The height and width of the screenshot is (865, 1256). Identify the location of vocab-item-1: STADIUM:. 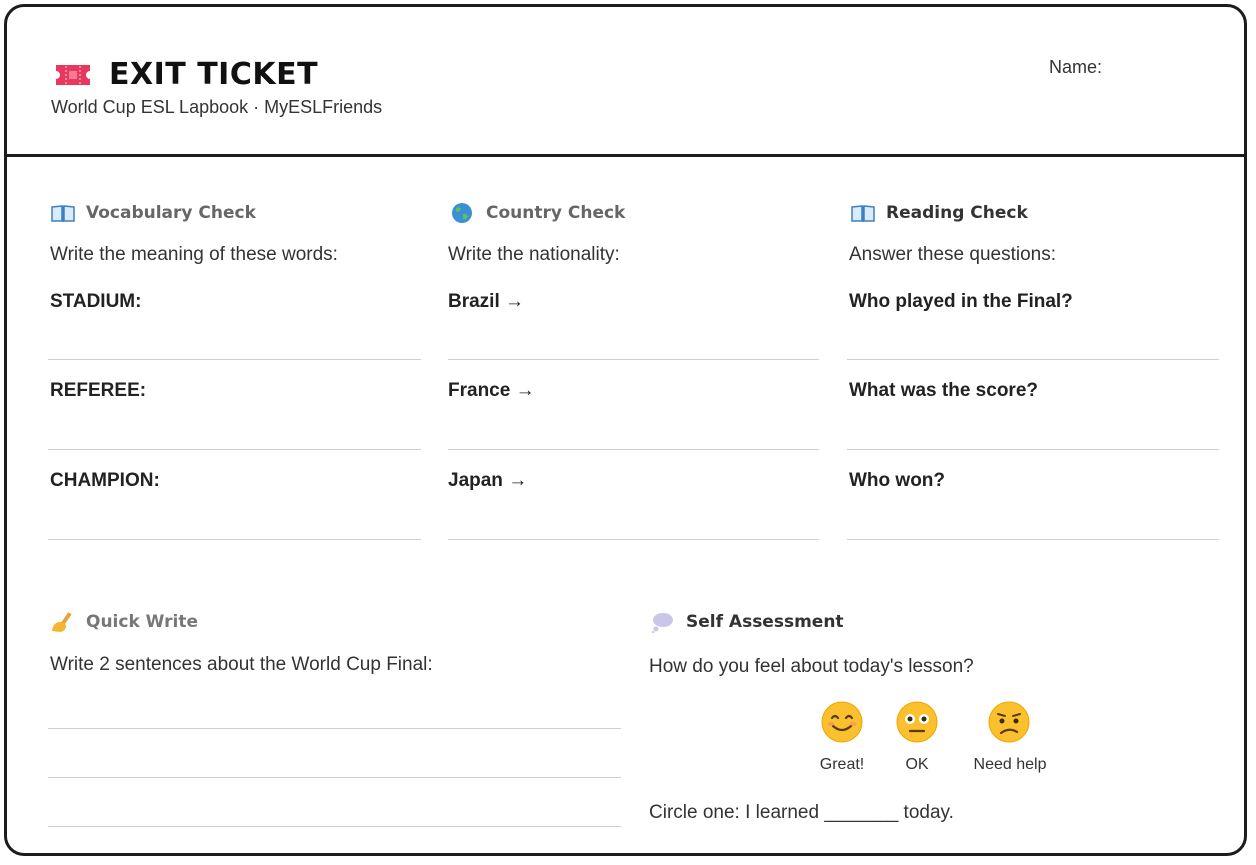
(96, 301).